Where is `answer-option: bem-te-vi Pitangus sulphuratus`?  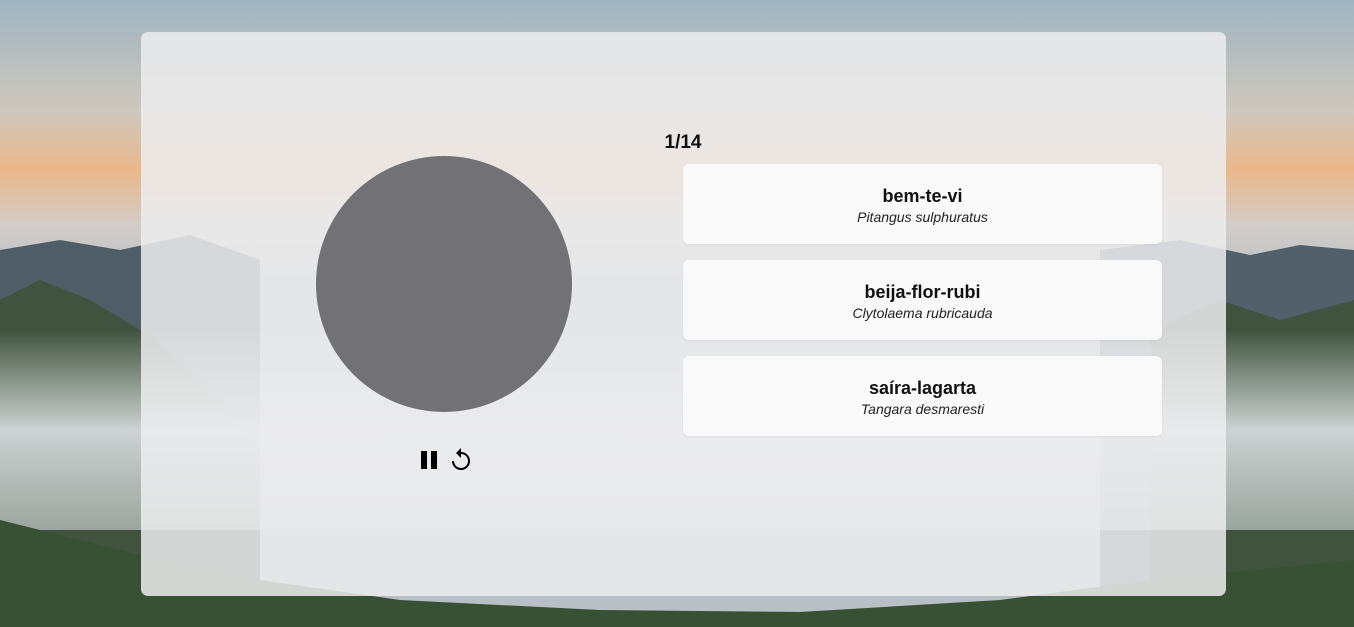 answer-option: bem-te-vi Pitangus sulphuratus is located at coordinates (922, 204).